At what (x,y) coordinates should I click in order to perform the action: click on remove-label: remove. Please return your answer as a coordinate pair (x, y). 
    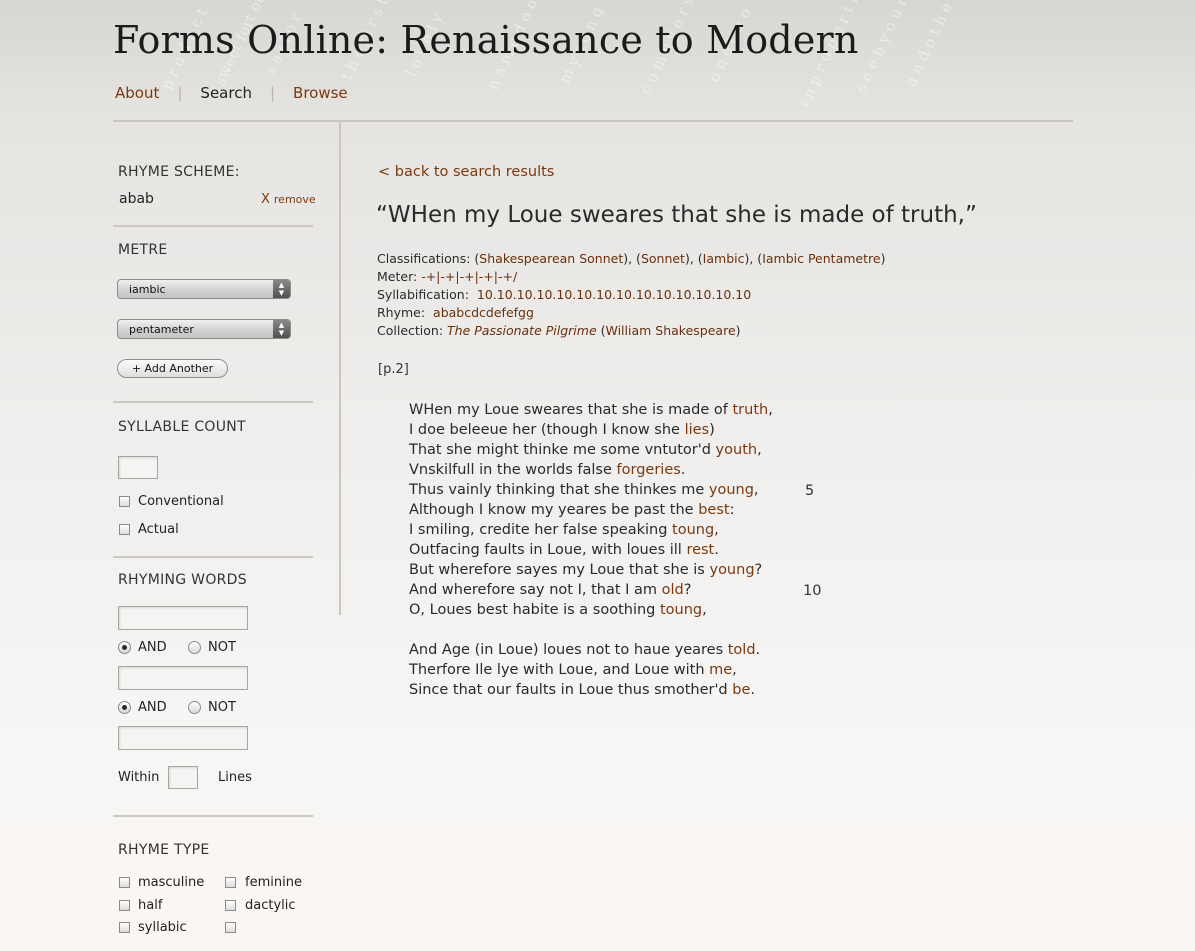
    Looking at the image, I should click on (294, 199).